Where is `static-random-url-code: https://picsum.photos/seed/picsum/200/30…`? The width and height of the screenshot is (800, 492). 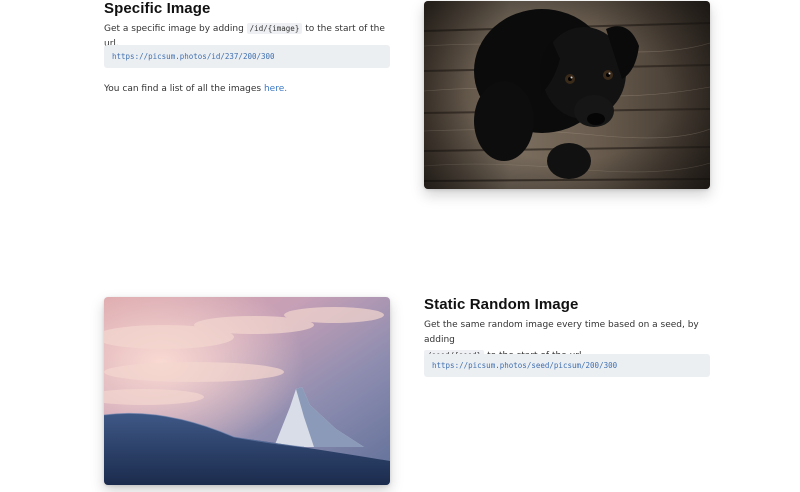 static-random-url-code: https://picsum.photos/seed/picsum/200/30… is located at coordinates (567, 365).